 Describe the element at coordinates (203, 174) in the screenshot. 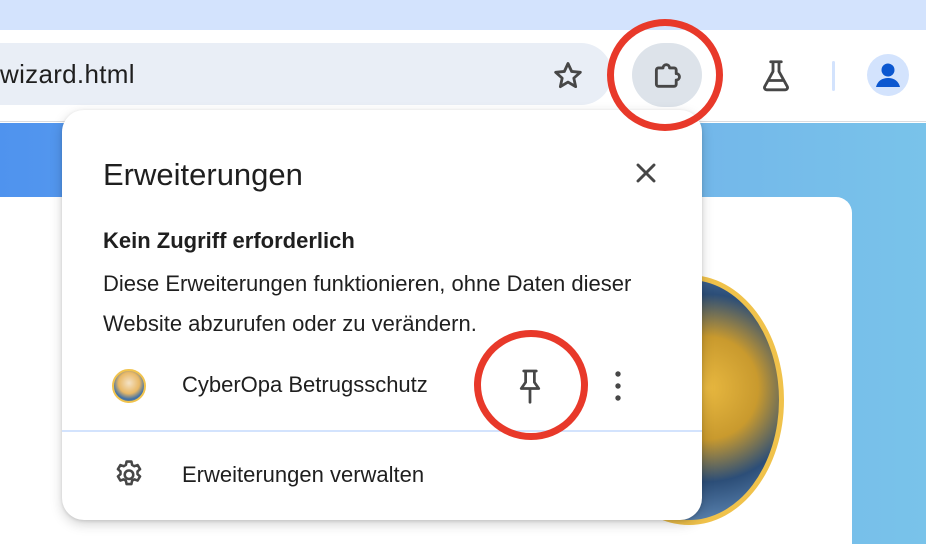

I see `popup-title: Erweiterungen` at that location.